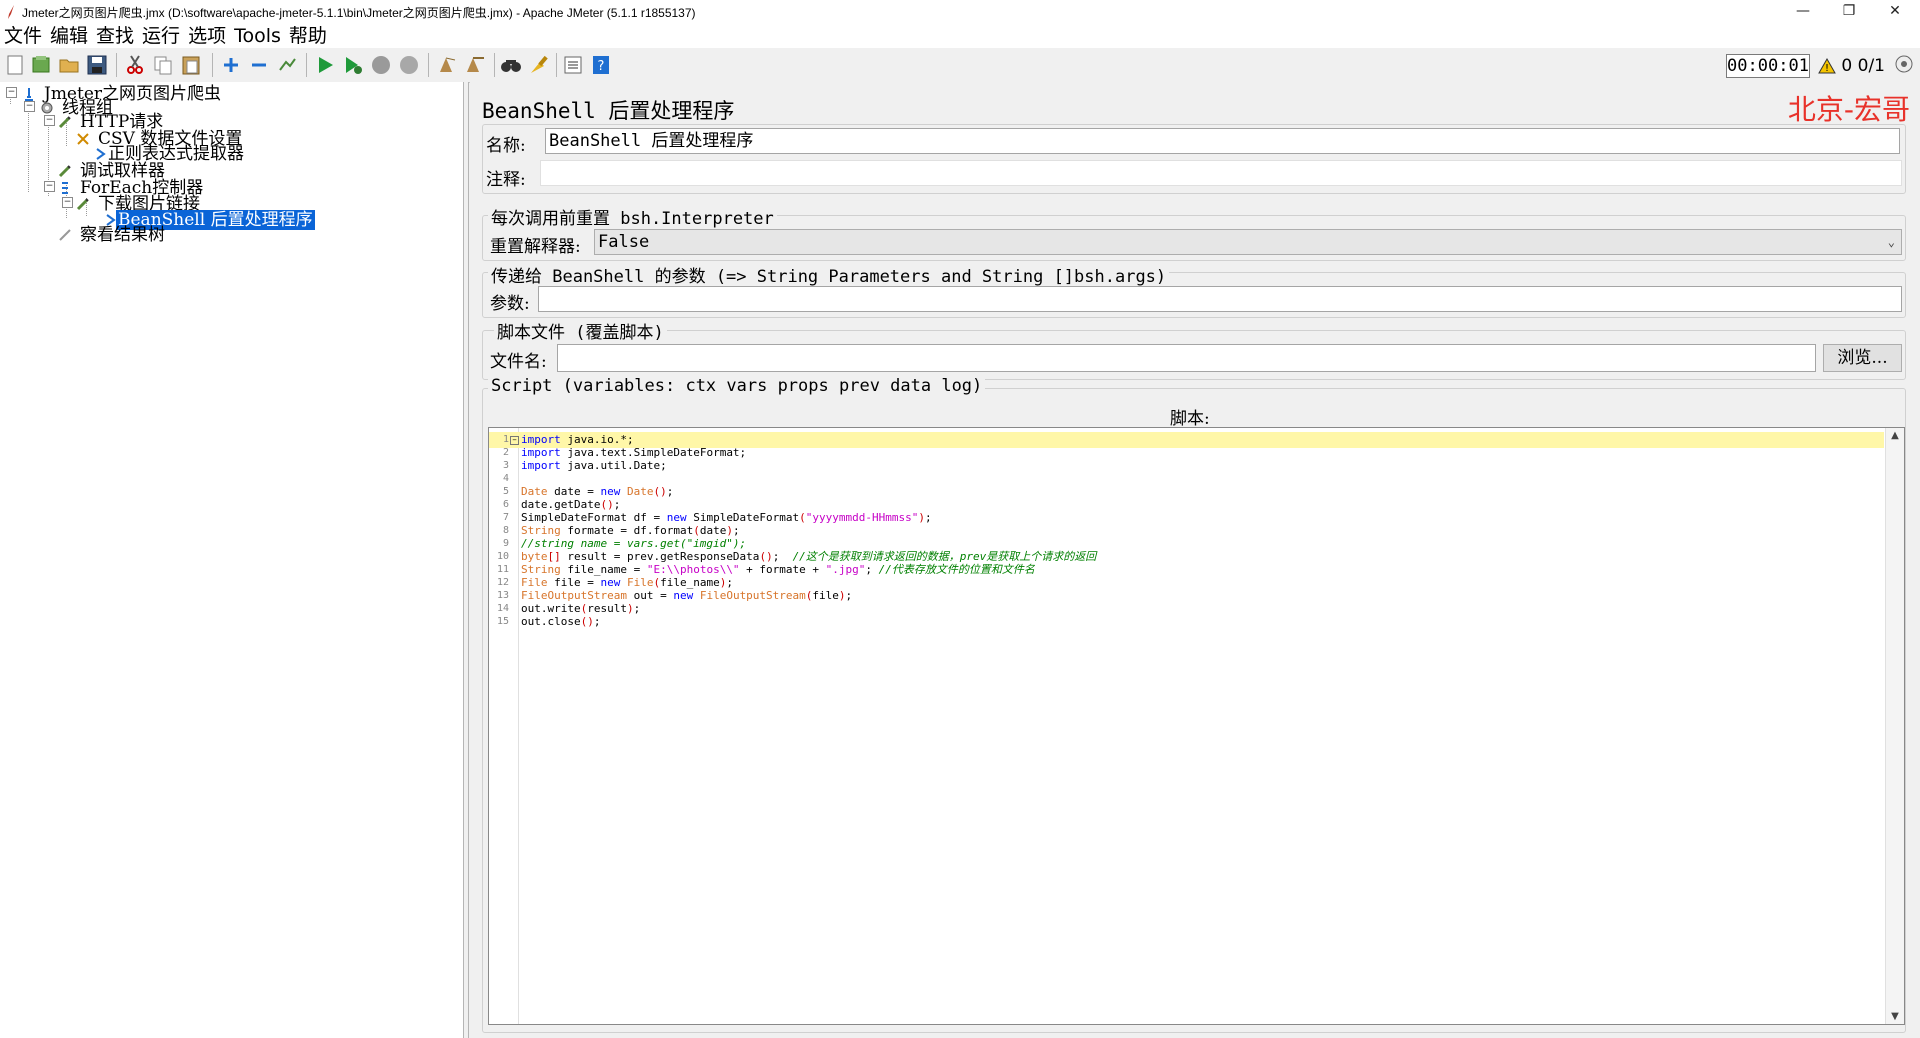 The width and height of the screenshot is (1920, 1038). What do you see at coordinates (231, 65) in the screenshot?
I see `expand-all-icon` at bounding box center [231, 65].